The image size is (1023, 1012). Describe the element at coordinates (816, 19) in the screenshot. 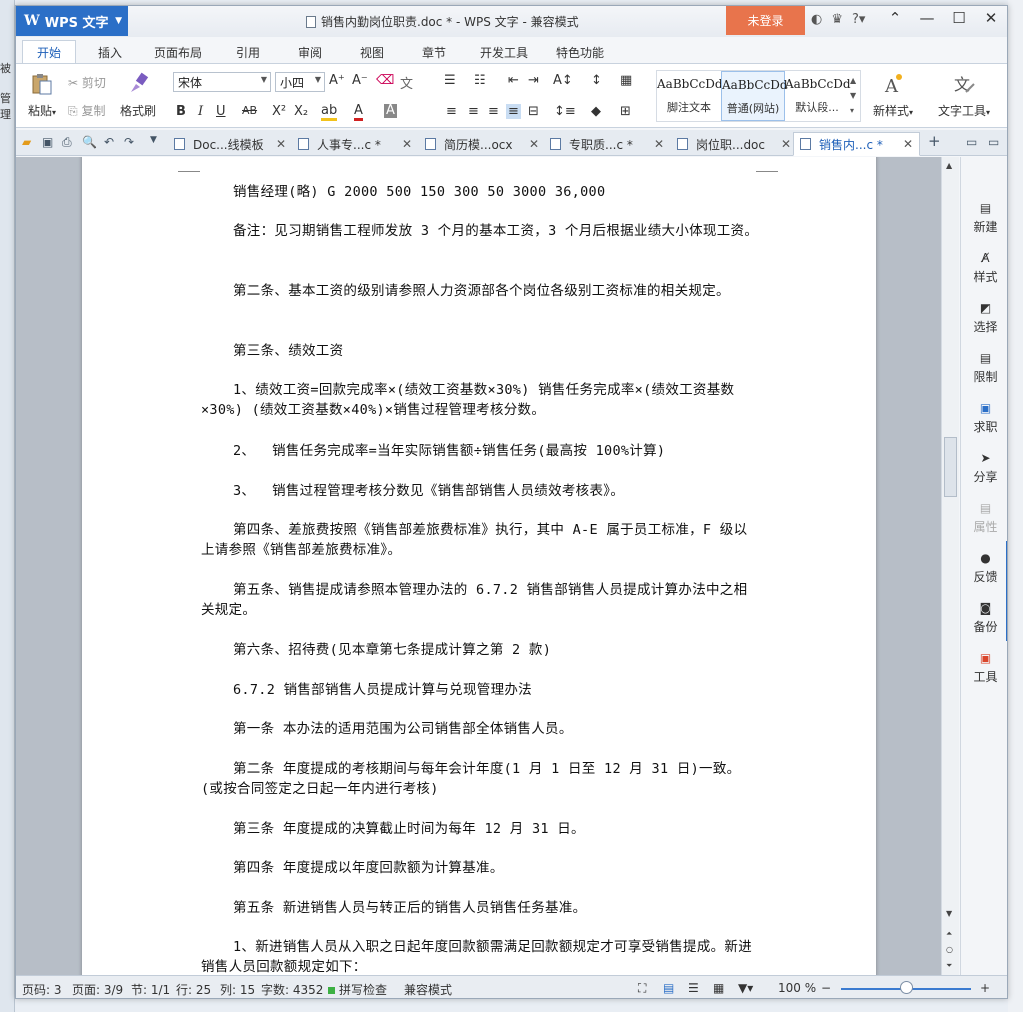

I see `skin-icon: ◐` at that location.